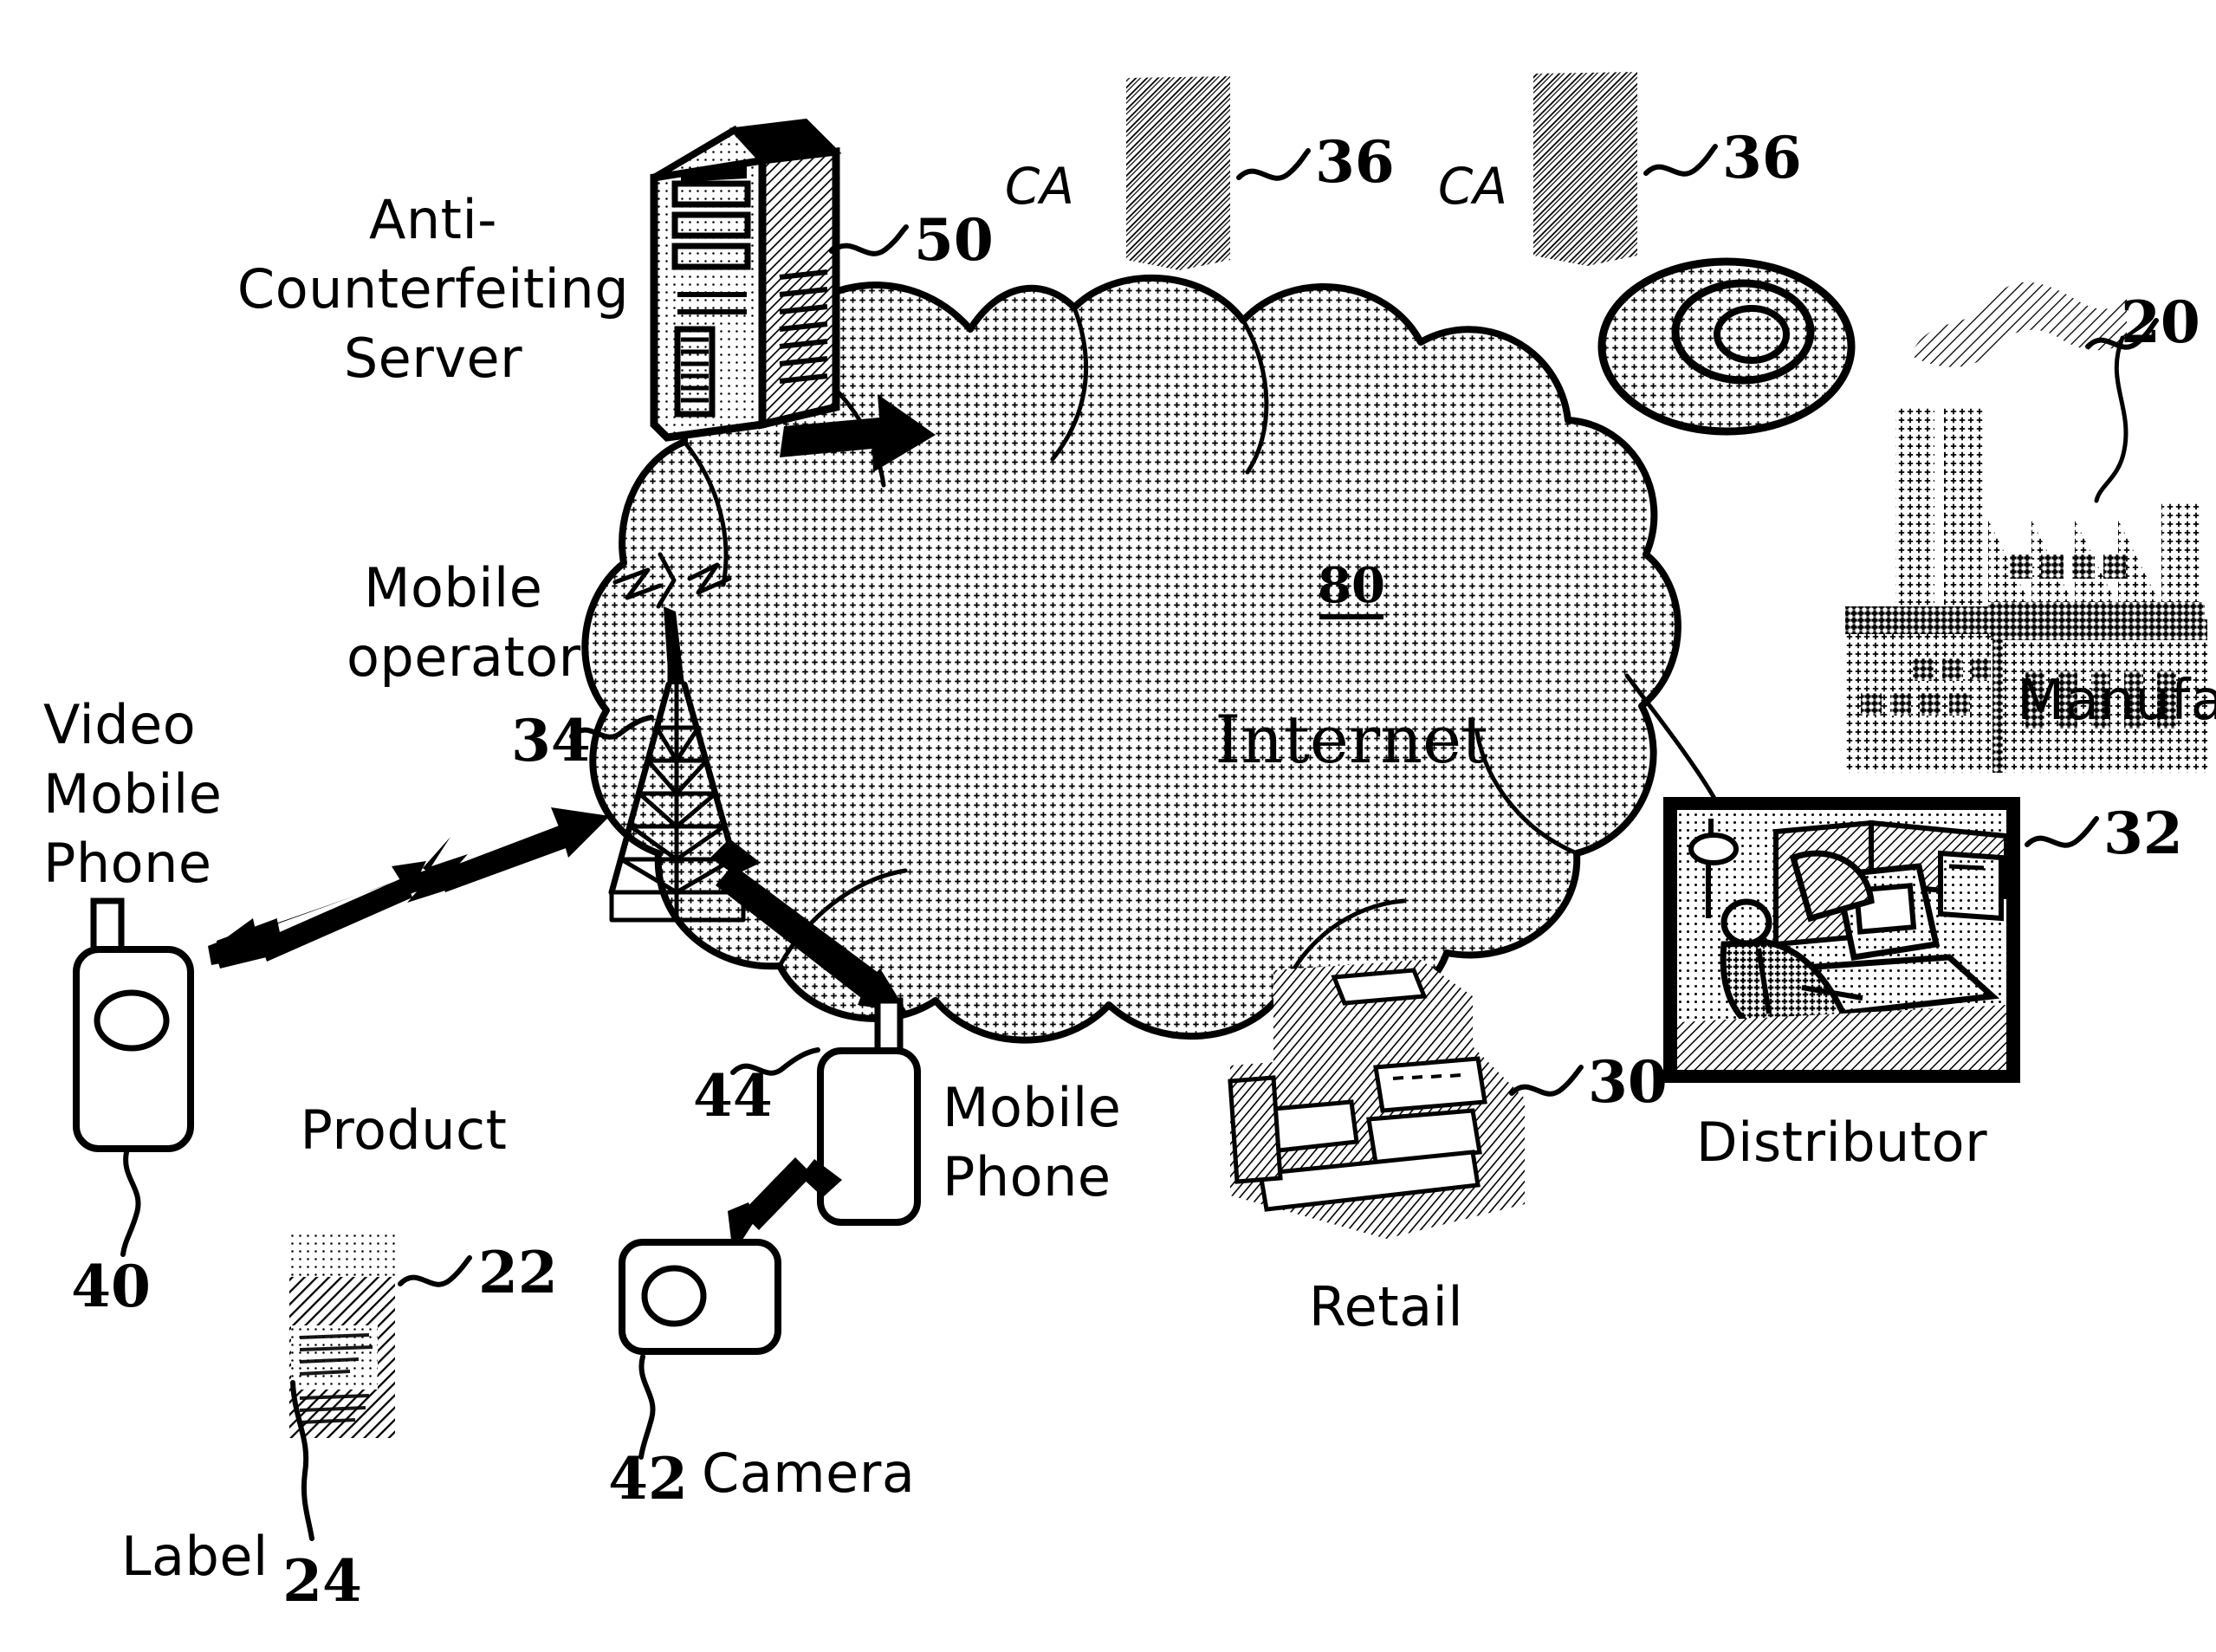 This screenshot has width=2216, height=1652. I want to click on mobile-phone-antenna, so click(889, 1027).